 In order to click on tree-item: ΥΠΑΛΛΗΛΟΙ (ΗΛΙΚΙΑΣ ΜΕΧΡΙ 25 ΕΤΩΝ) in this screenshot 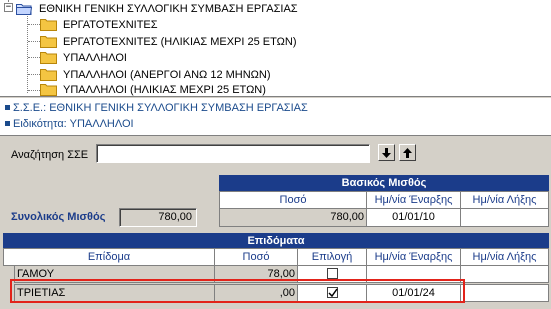, I will do `click(154, 89)`.